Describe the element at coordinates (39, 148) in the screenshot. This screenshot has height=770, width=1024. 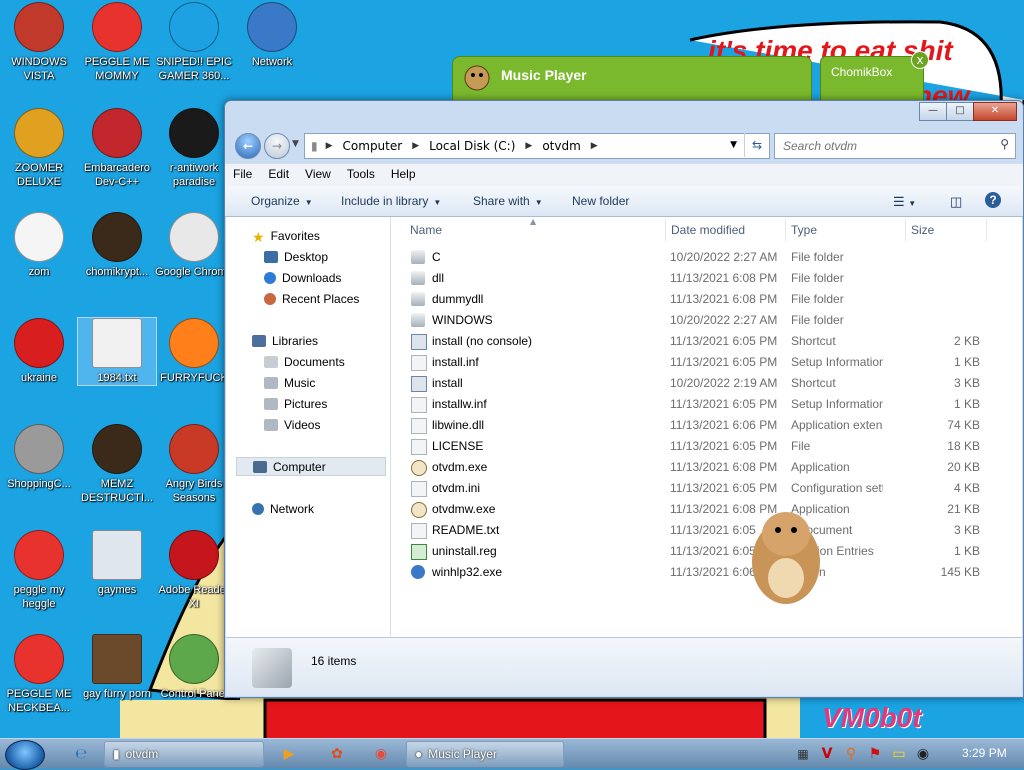
I see `desktop-icon: ZOOMER DELUXE` at that location.